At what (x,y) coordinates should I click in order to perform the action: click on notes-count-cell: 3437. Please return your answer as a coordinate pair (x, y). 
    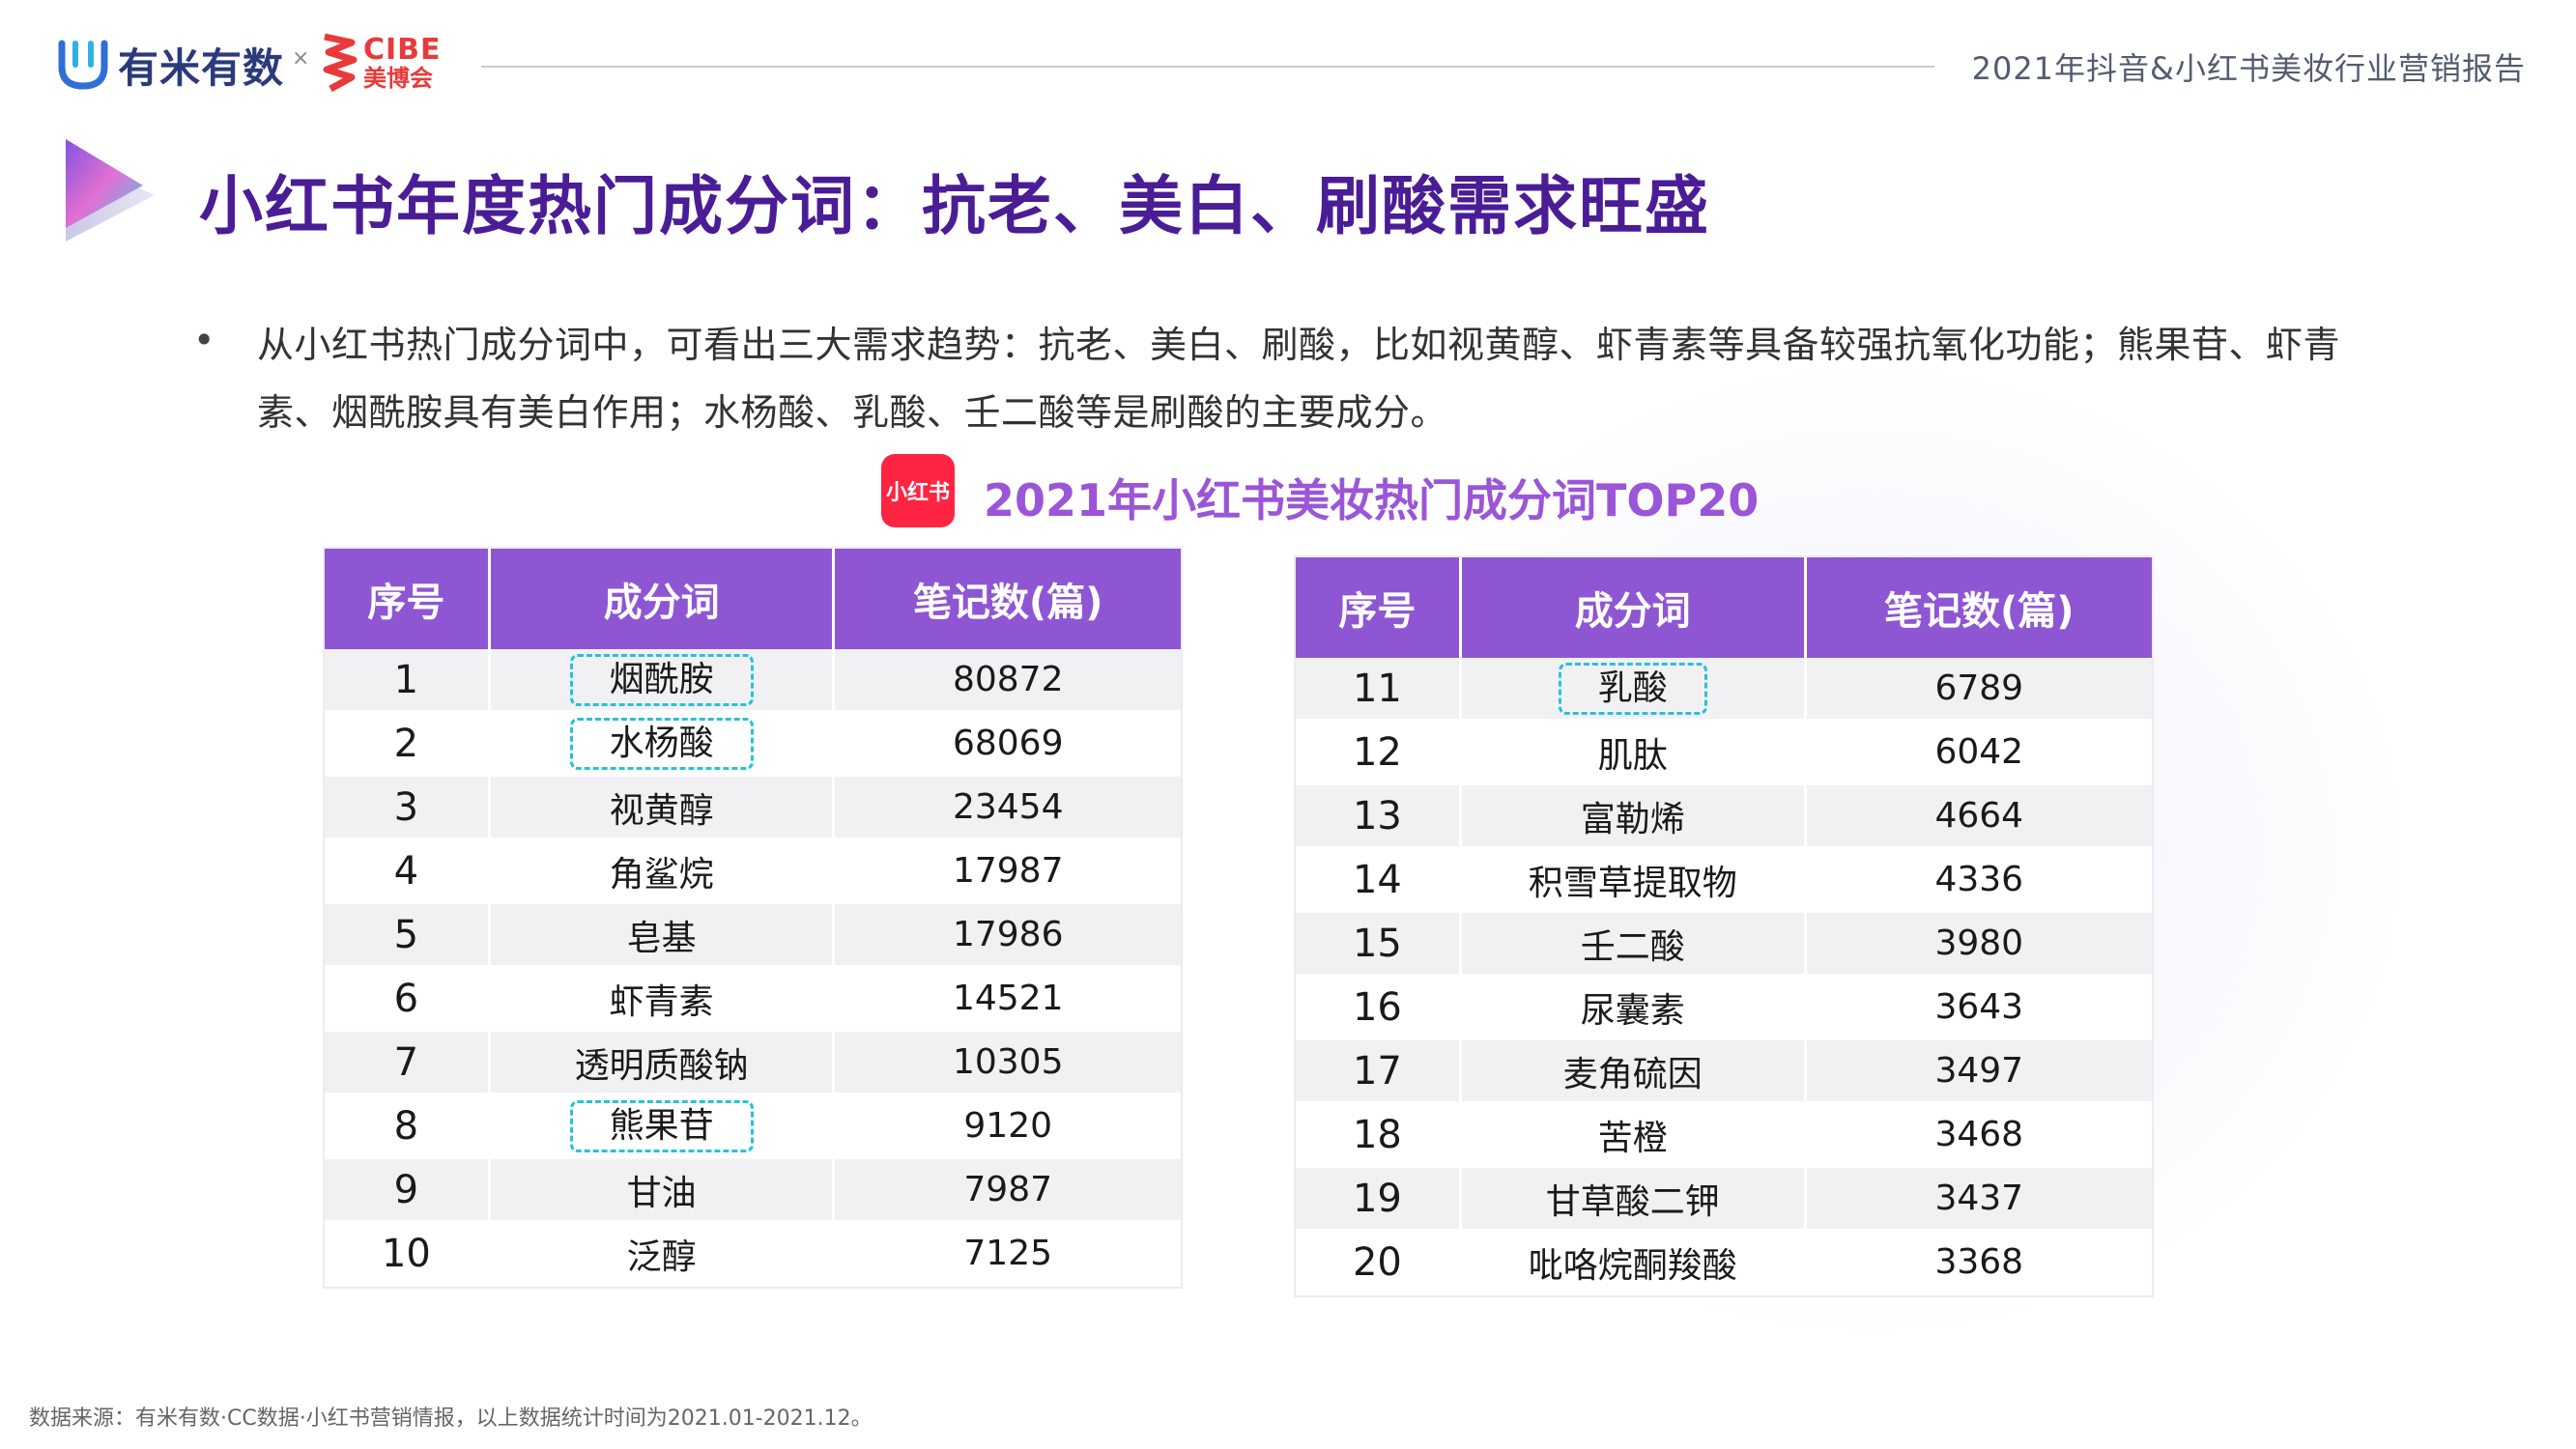
    Looking at the image, I should click on (1979, 1199).